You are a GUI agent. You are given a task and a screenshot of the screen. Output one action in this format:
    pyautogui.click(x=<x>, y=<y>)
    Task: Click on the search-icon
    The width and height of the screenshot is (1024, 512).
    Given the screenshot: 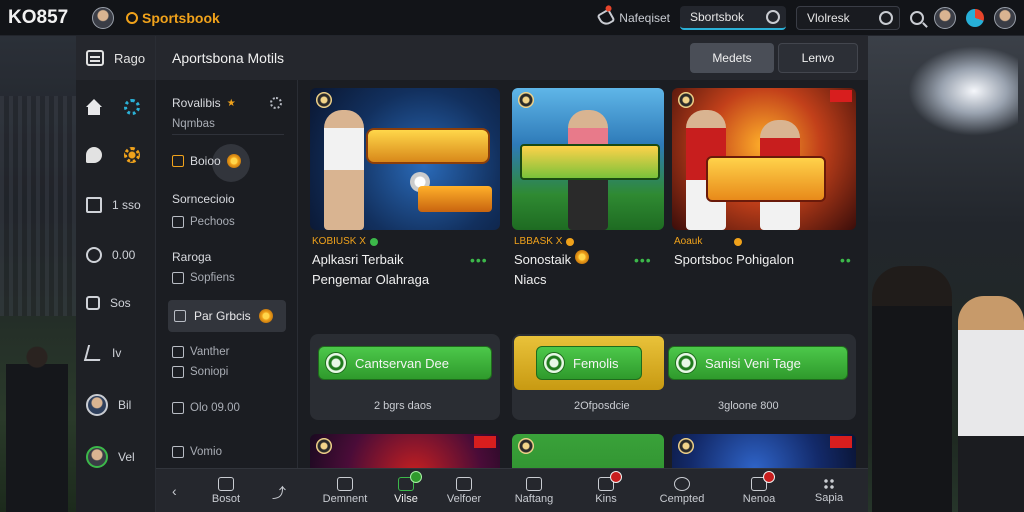 What is the action you would take?
    pyautogui.click(x=917, y=18)
    